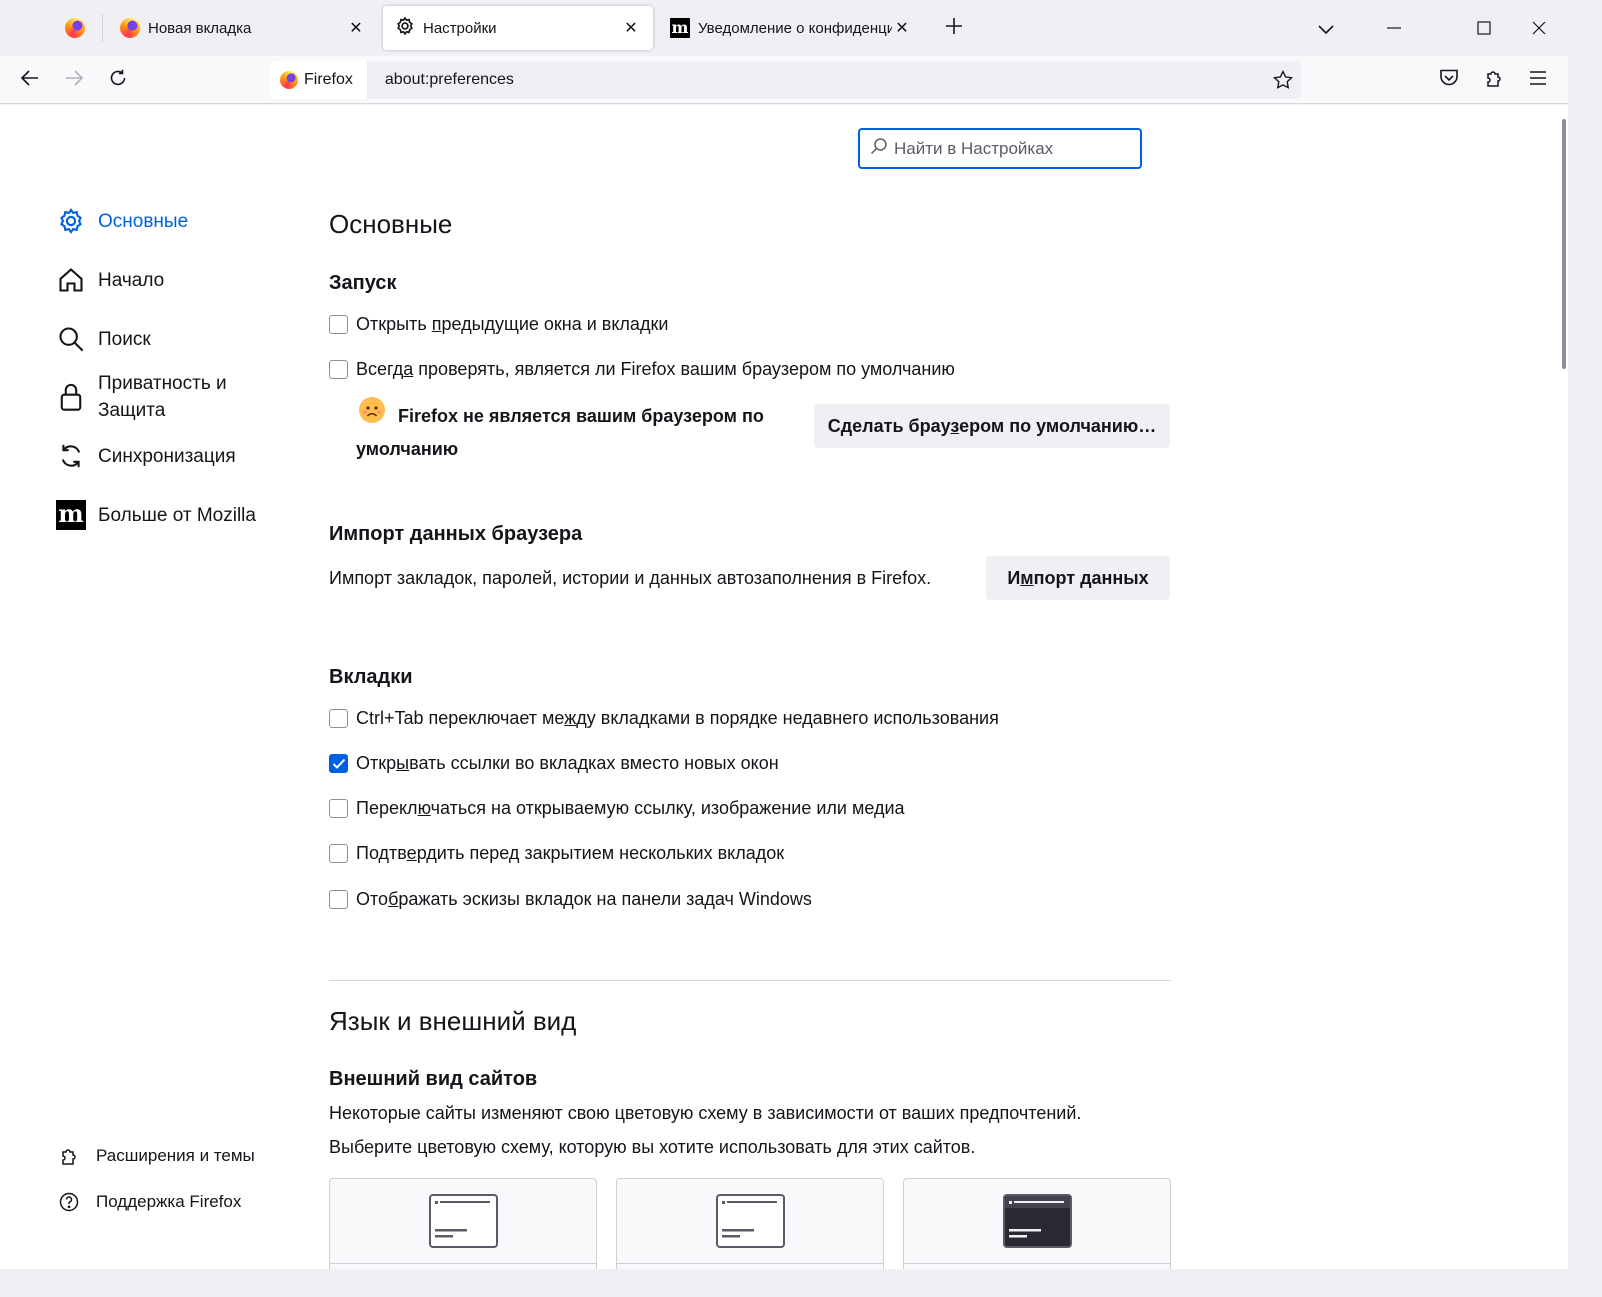 The image size is (1602, 1297). What do you see at coordinates (1564, 244) in the screenshot?
I see `scrollbar-thumb` at bounding box center [1564, 244].